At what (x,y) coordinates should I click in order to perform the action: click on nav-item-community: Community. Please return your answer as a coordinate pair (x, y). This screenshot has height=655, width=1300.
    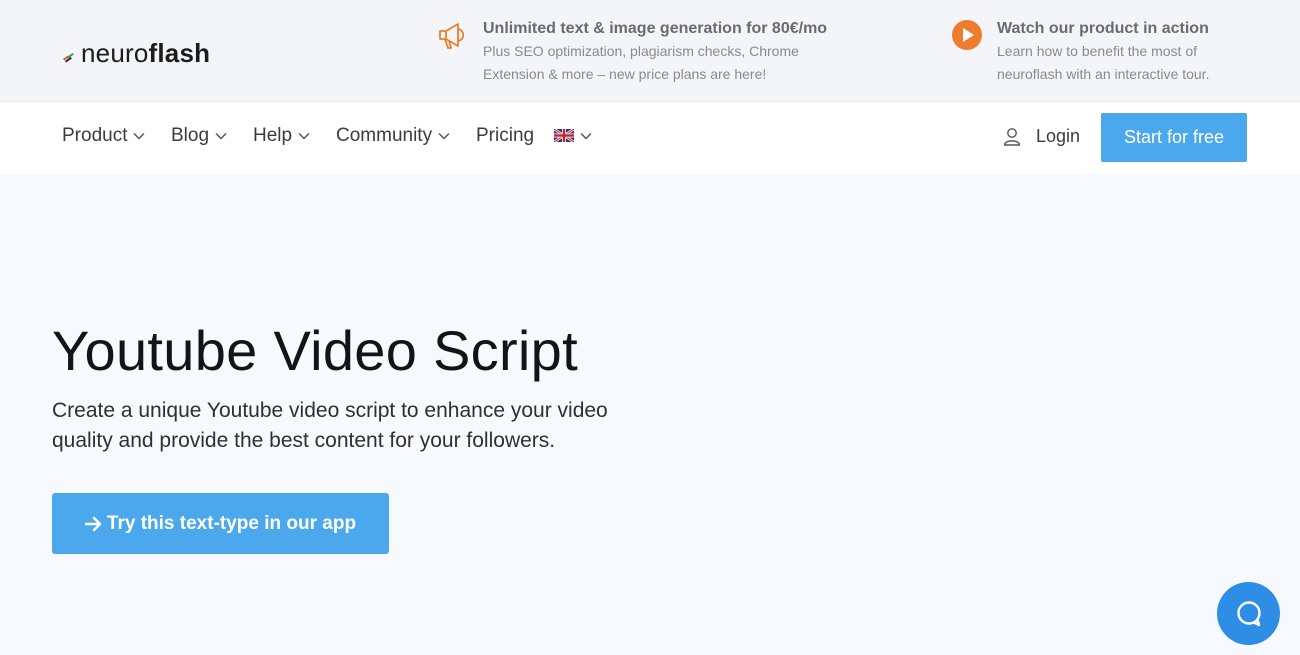
    Looking at the image, I should click on (393, 136).